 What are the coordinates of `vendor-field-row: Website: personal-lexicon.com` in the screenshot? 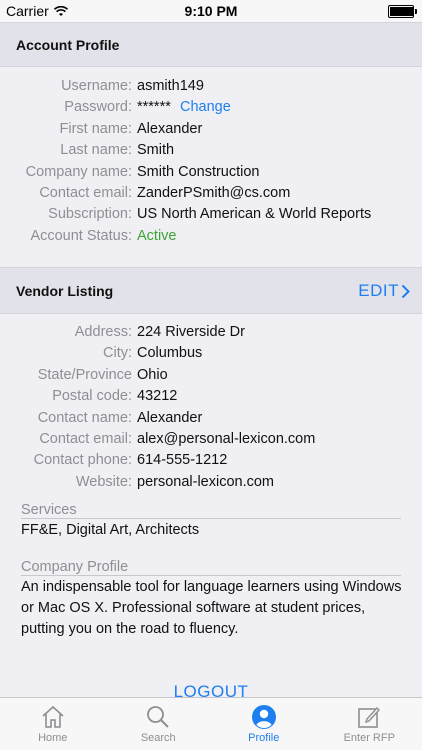 It's located at (211, 485).